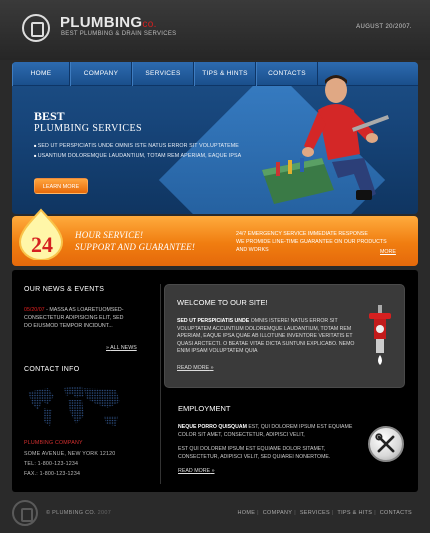 This screenshot has height=533, width=430. I want to click on tagline: BEST PLUMBING & DRAIN SERVICES, so click(119, 34).